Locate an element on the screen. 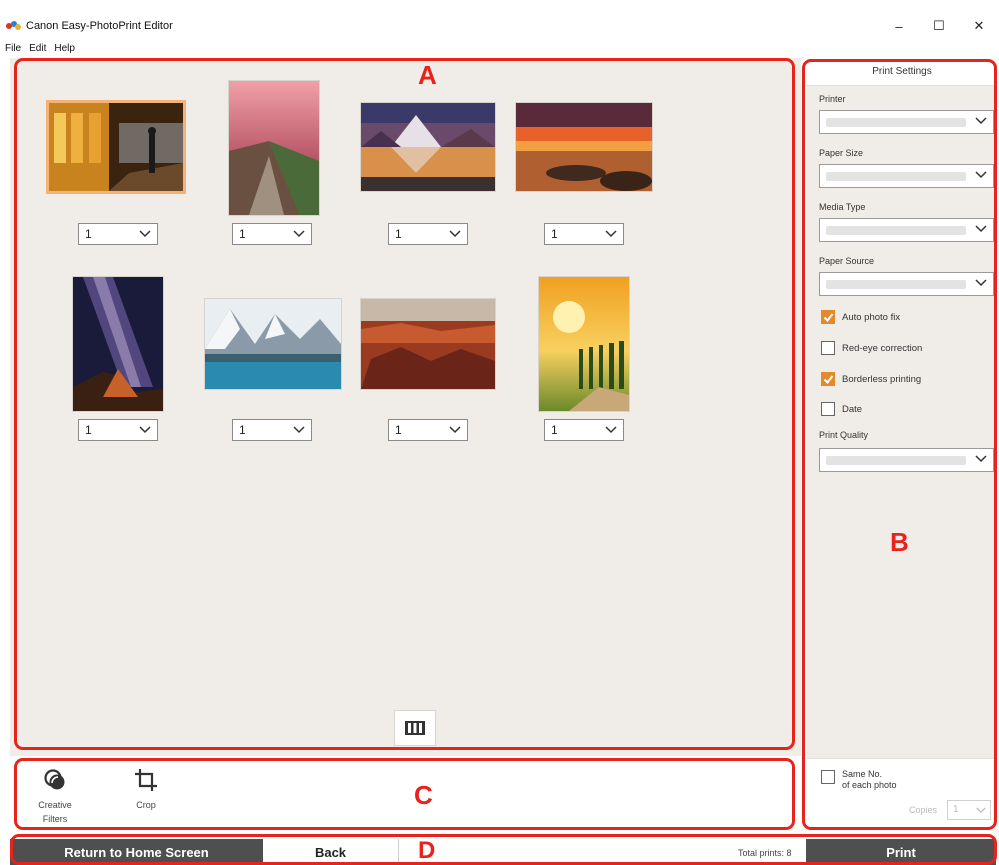 The width and height of the screenshot is (999, 865). same-number-line1: Same No. is located at coordinates (862, 774).